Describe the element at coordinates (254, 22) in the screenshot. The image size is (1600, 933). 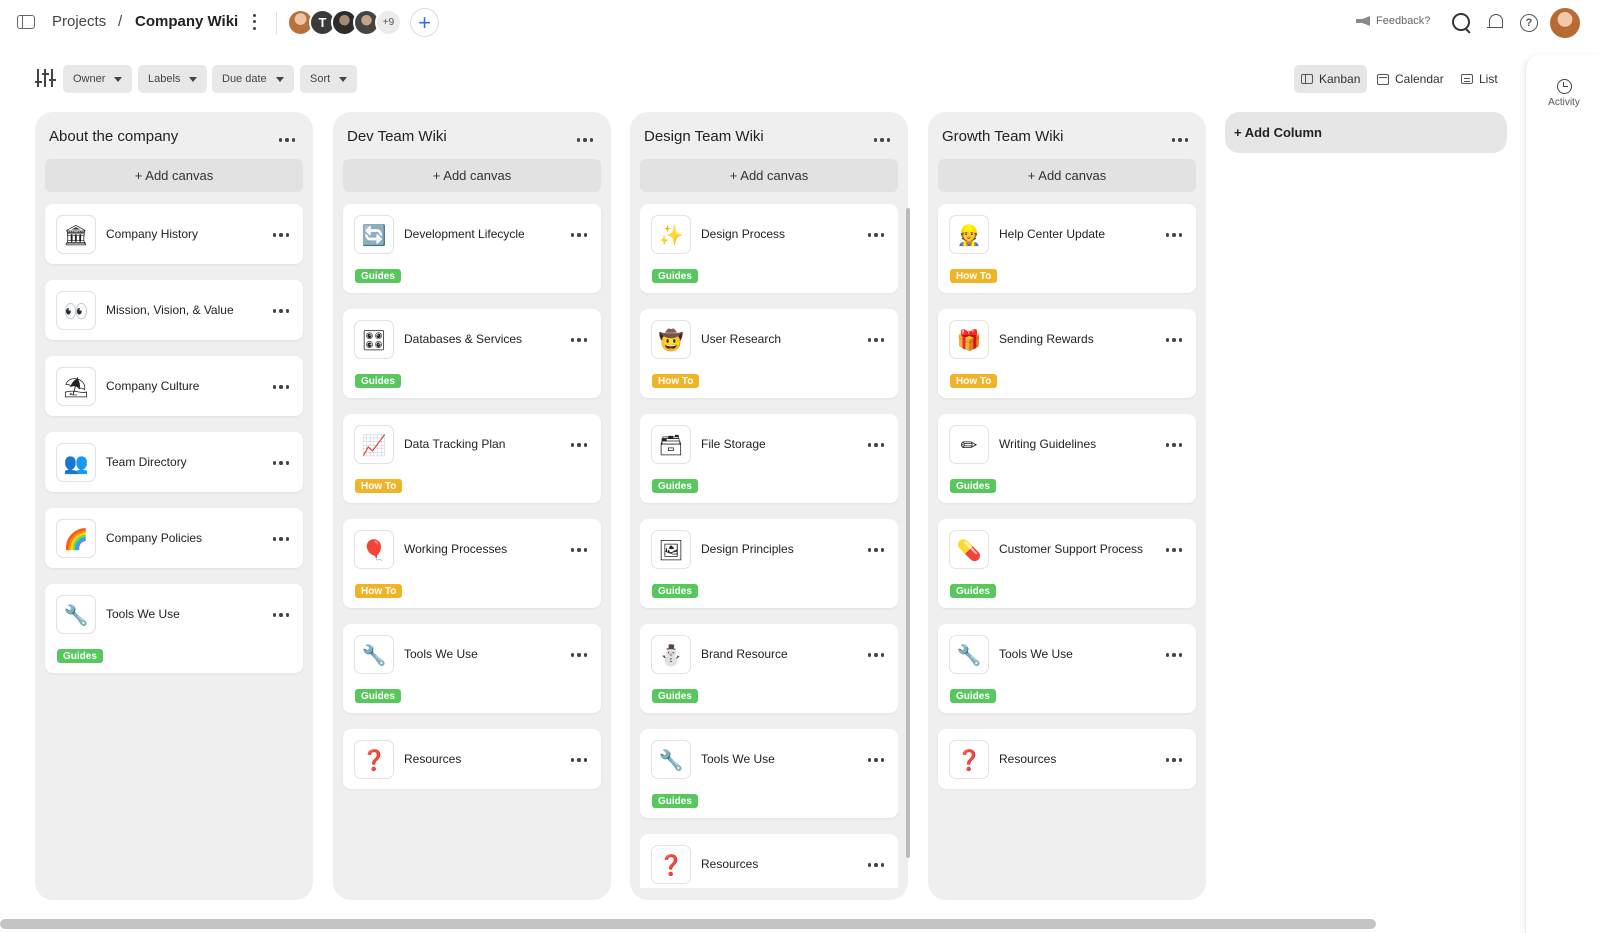
I see `more-options-icon` at that location.